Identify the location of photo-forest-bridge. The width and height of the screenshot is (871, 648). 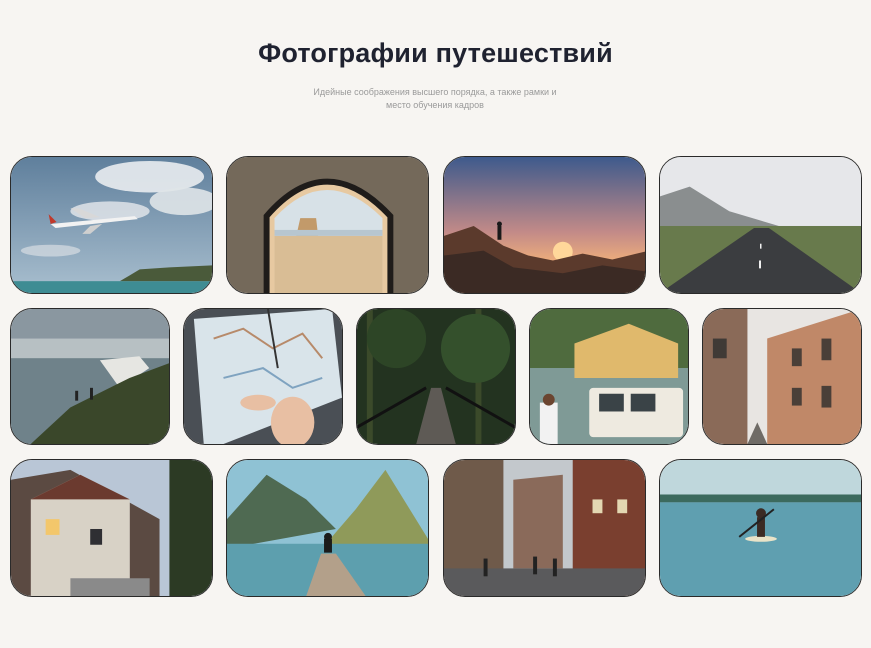
(436, 376).